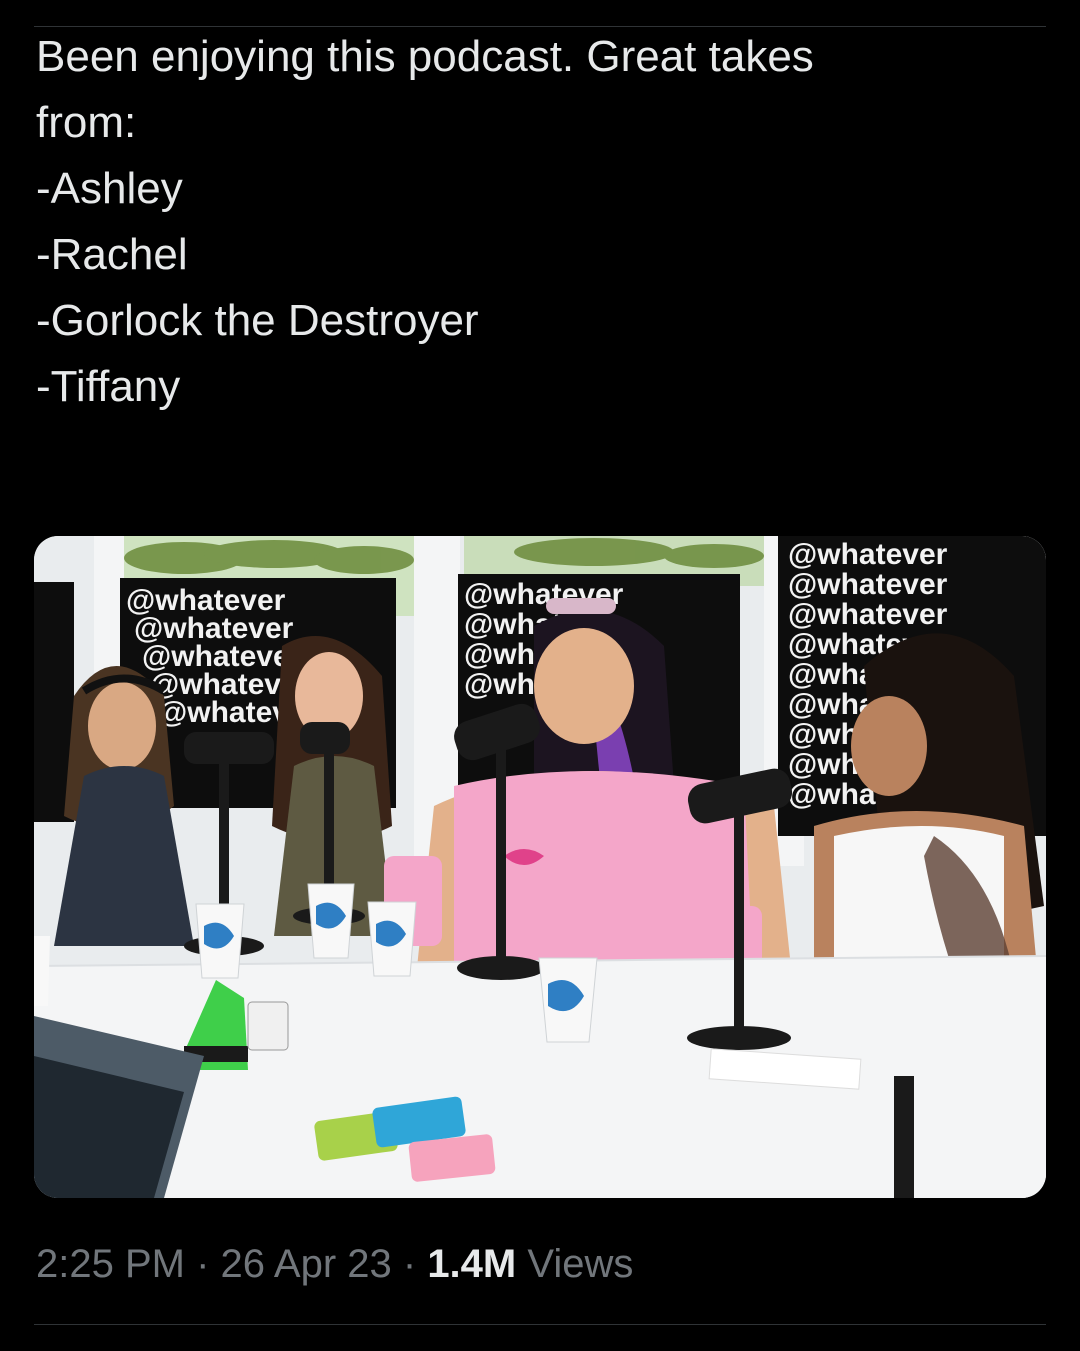 The width and height of the screenshot is (1080, 1351). What do you see at coordinates (471, 1264) in the screenshot?
I see `views-count: 1.4M` at bounding box center [471, 1264].